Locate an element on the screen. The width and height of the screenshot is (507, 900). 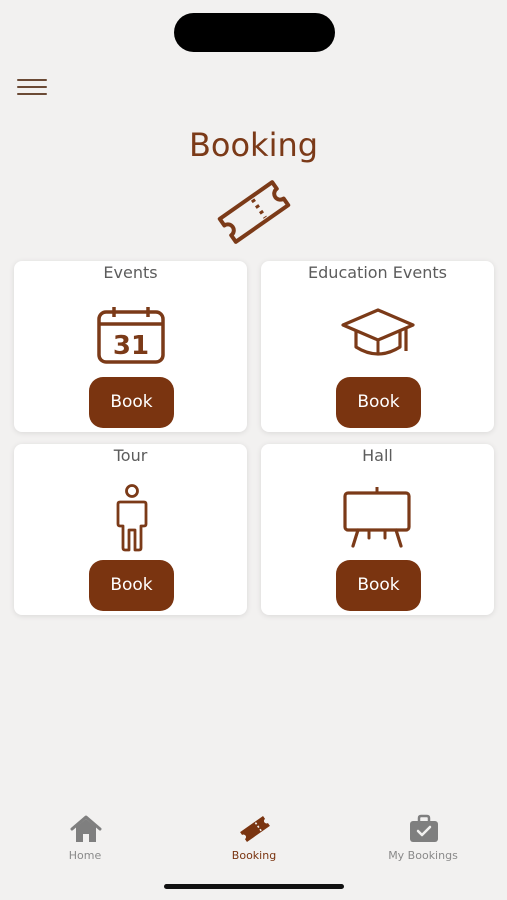
easel-board-icon is located at coordinates (377, 517).